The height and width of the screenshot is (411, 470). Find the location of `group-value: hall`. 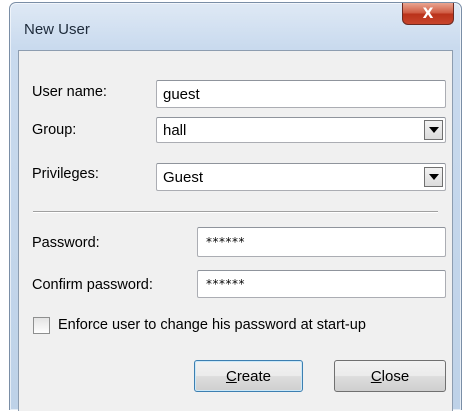

group-value: hall is located at coordinates (175, 130).